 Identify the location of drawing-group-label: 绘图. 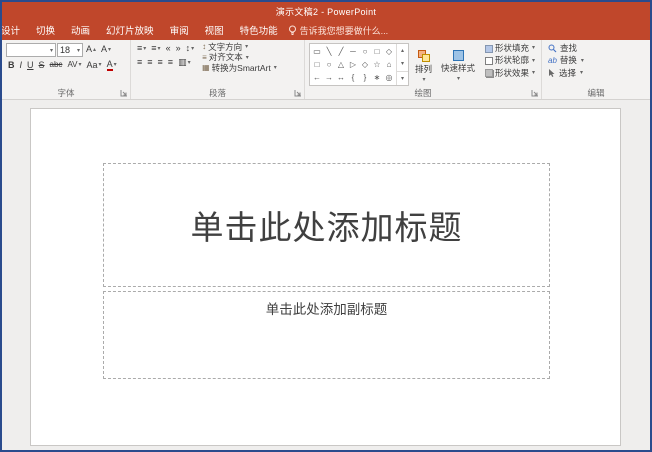
(423, 93).